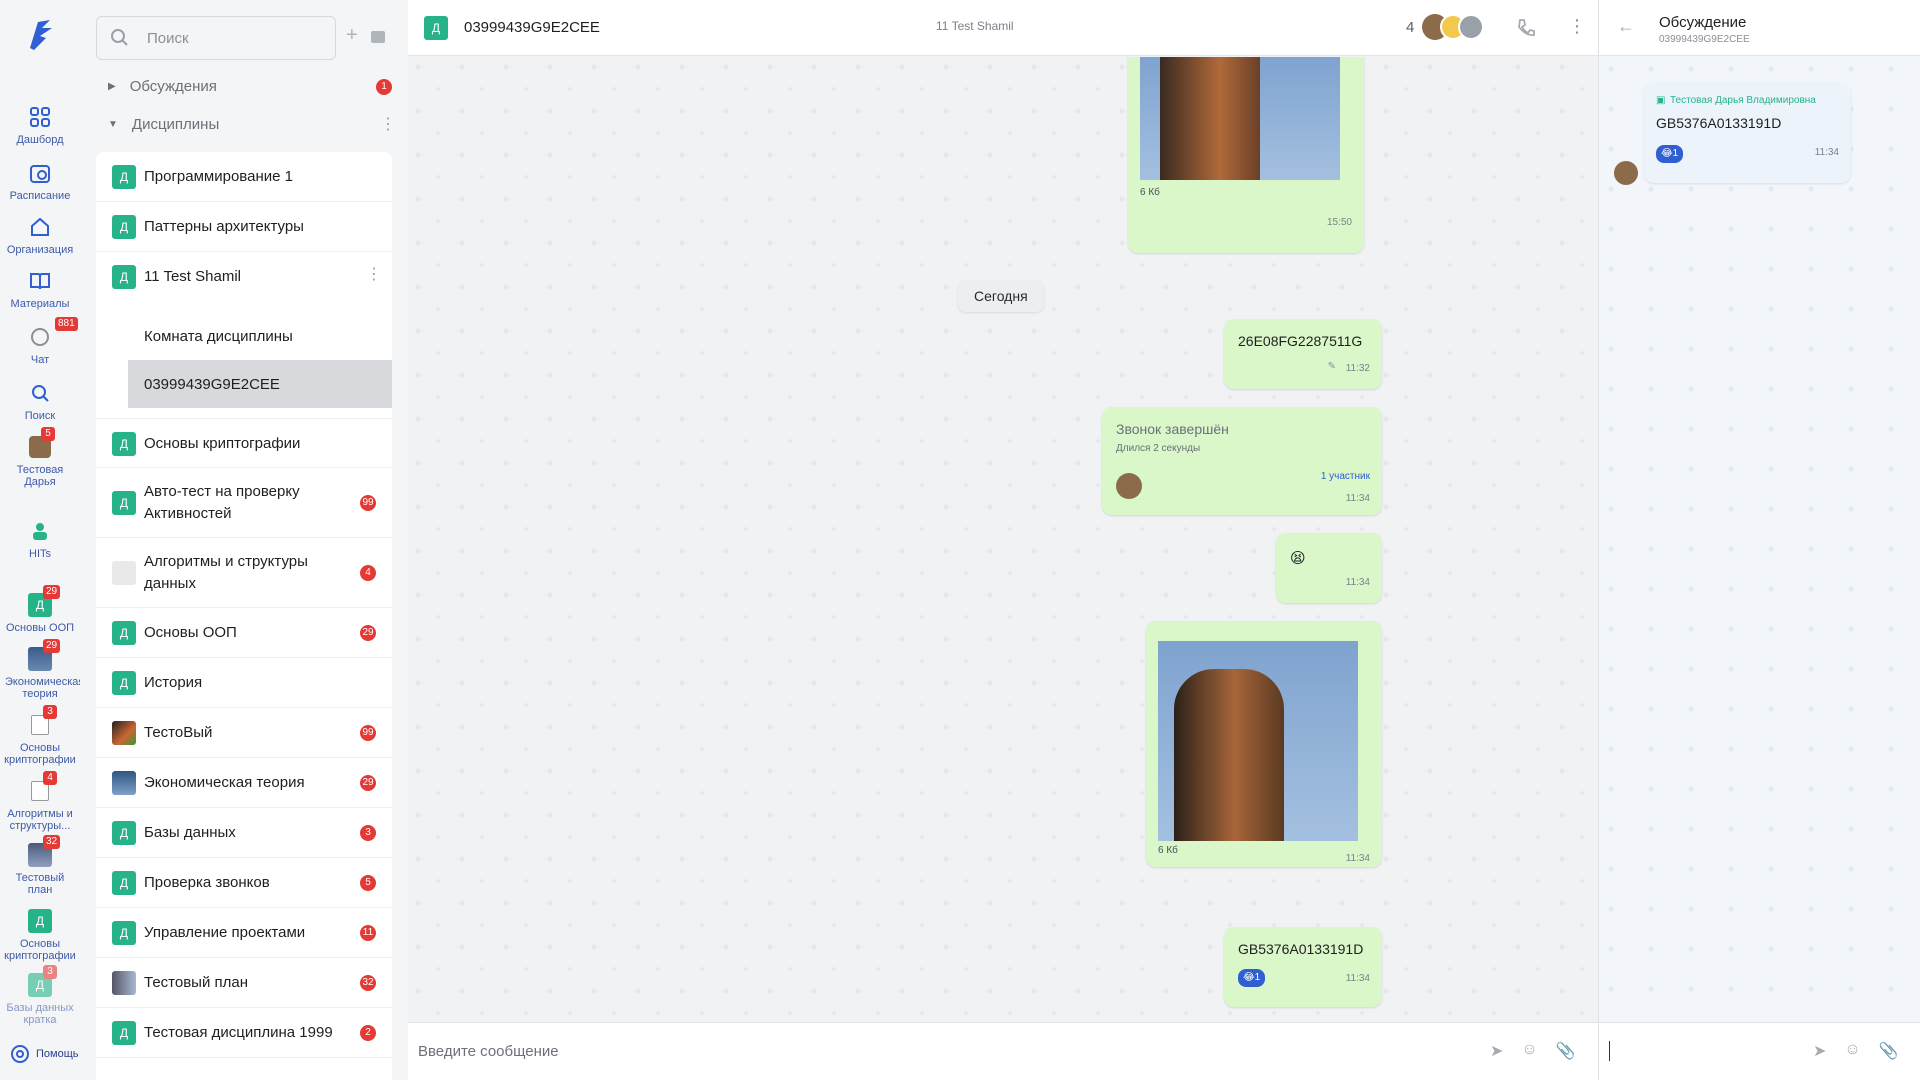 The image size is (1920, 1080). I want to click on message-text: 26E08FG2287511G 11:32 ✎, so click(1303, 354).